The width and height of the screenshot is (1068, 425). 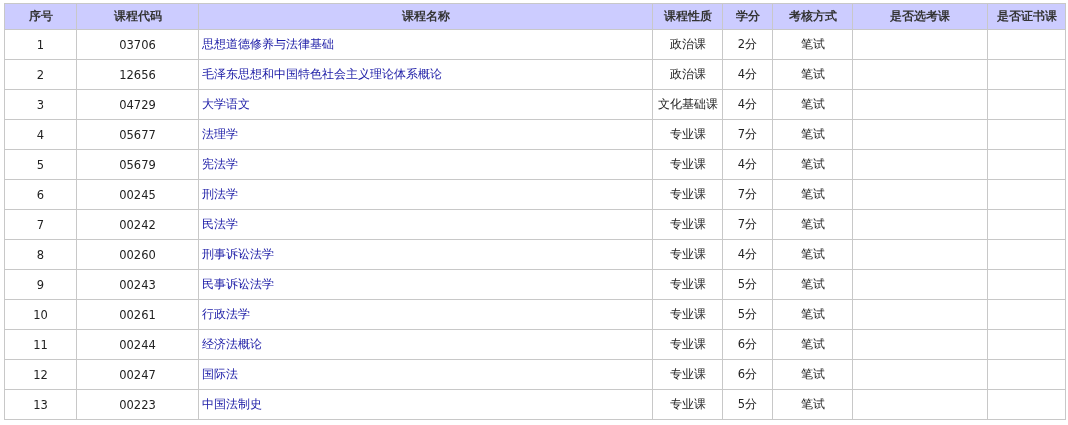 What do you see at coordinates (40, 134) in the screenshot?
I see `table-cell: 4` at bounding box center [40, 134].